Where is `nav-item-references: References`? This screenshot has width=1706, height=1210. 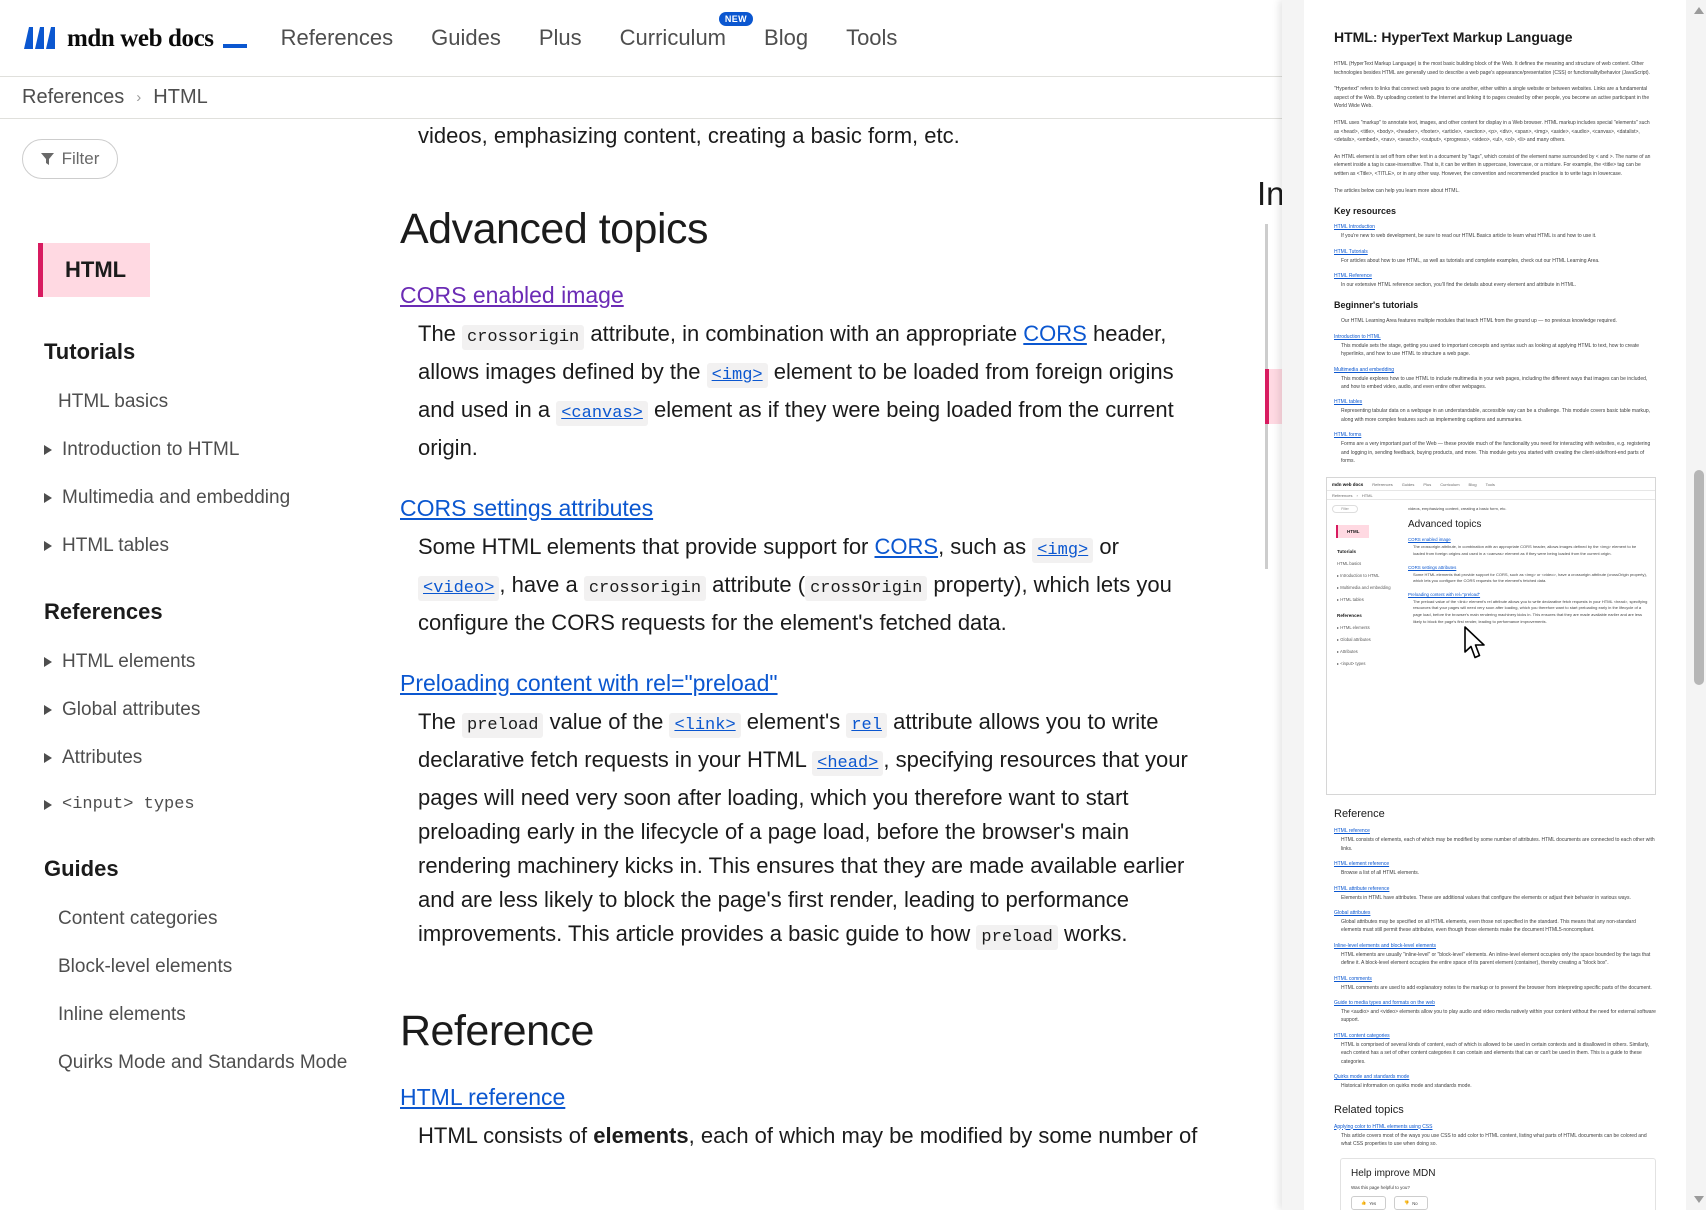 nav-item-references: References is located at coordinates (337, 38).